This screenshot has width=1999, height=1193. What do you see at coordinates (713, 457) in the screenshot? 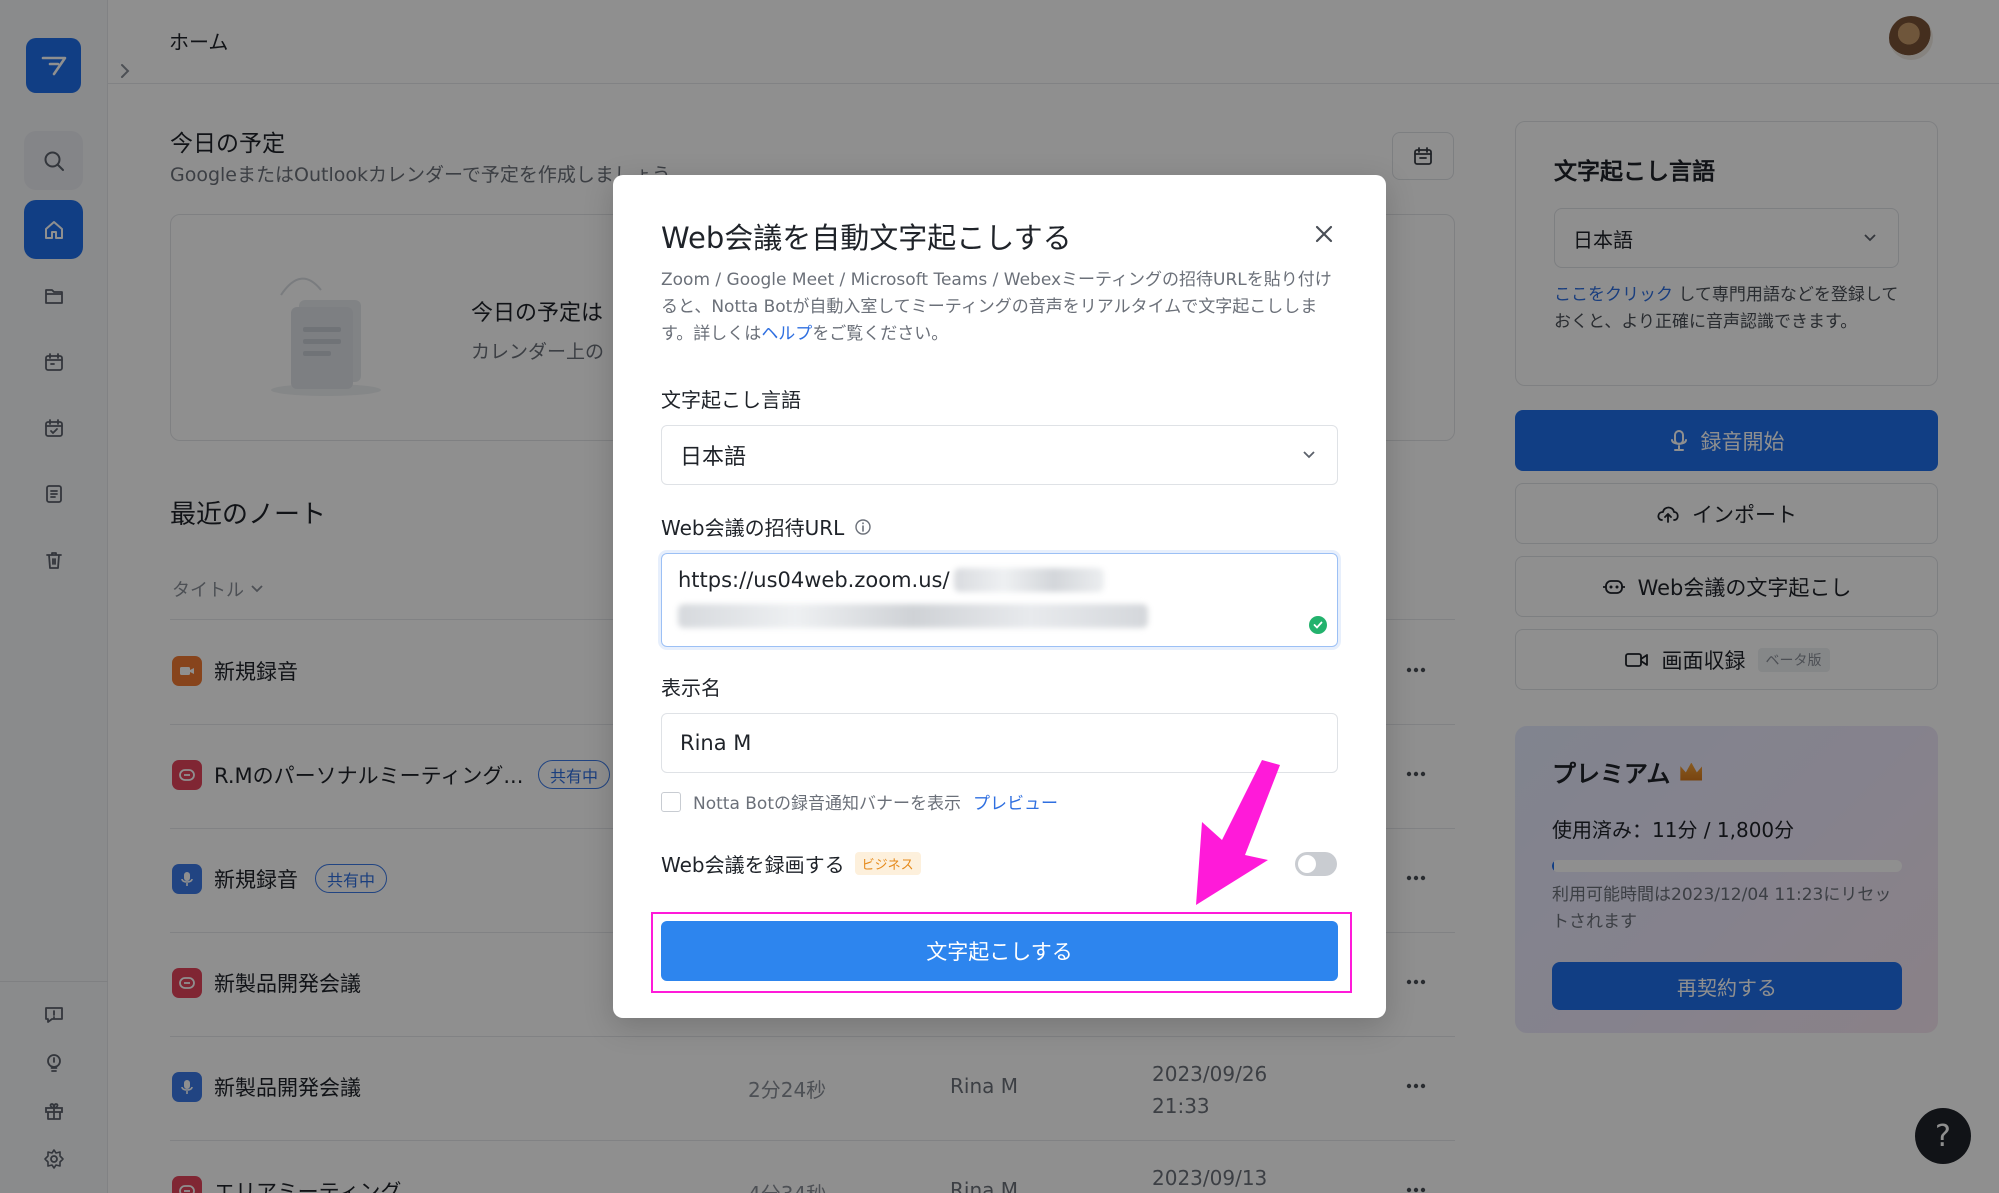
I see `modal-language-value: 日本語` at bounding box center [713, 457].